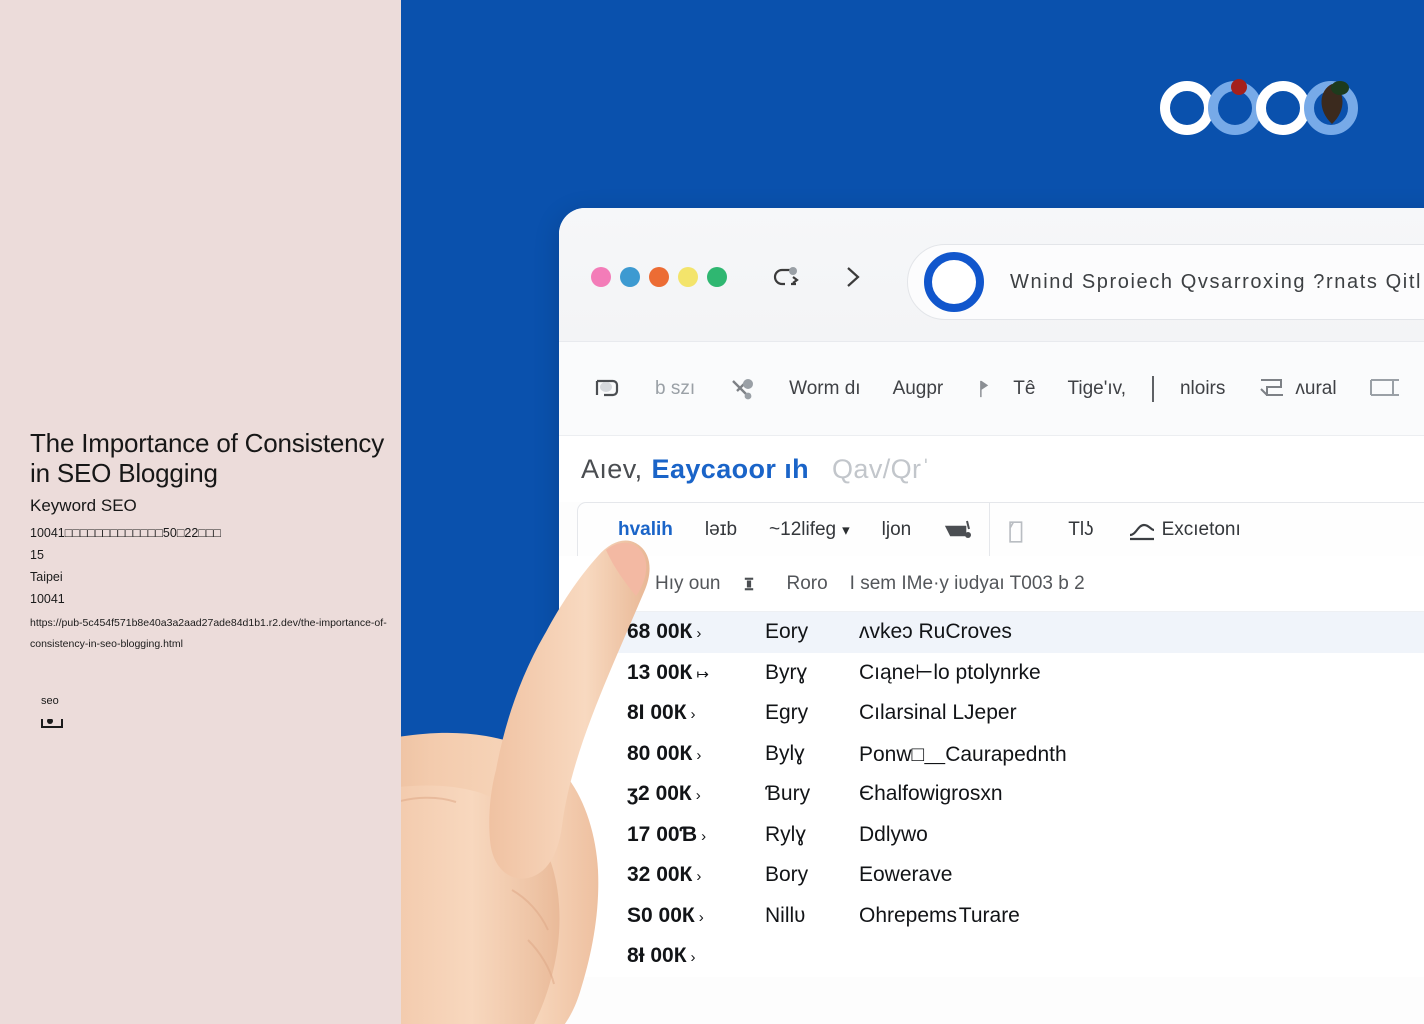  I want to click on toolbar-item-5: Augpr, so click(918, 389).